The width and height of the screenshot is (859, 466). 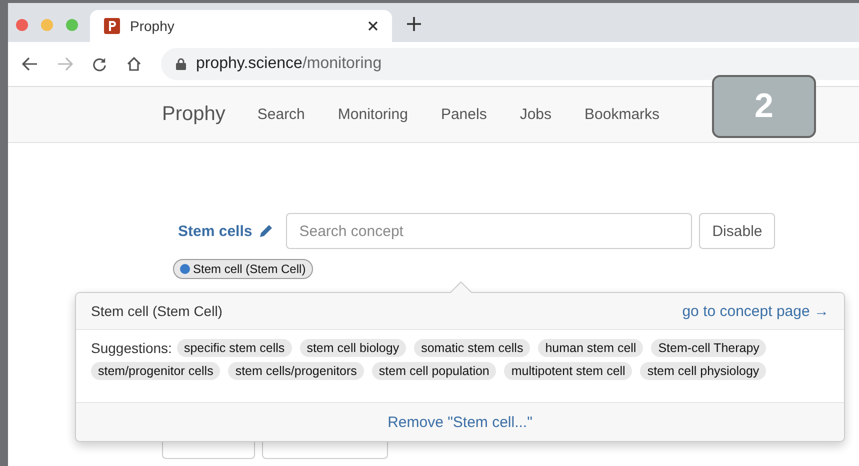 What do you see at coordinates (373, 26) in the screenshot?
I see `close-icon` at bounding box center [373, 26].